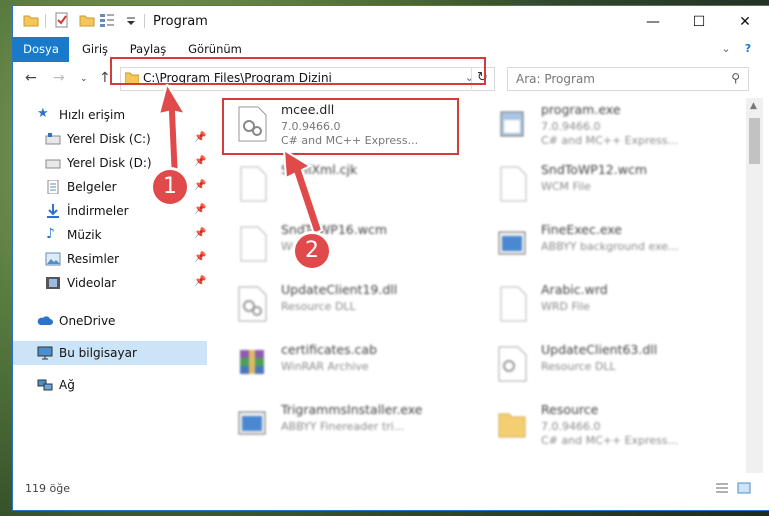  What do you see at coordinates (84, 79) in the screenshot?
I see `recent-locations-icon: ⌄` at bounding box center [84, 79].